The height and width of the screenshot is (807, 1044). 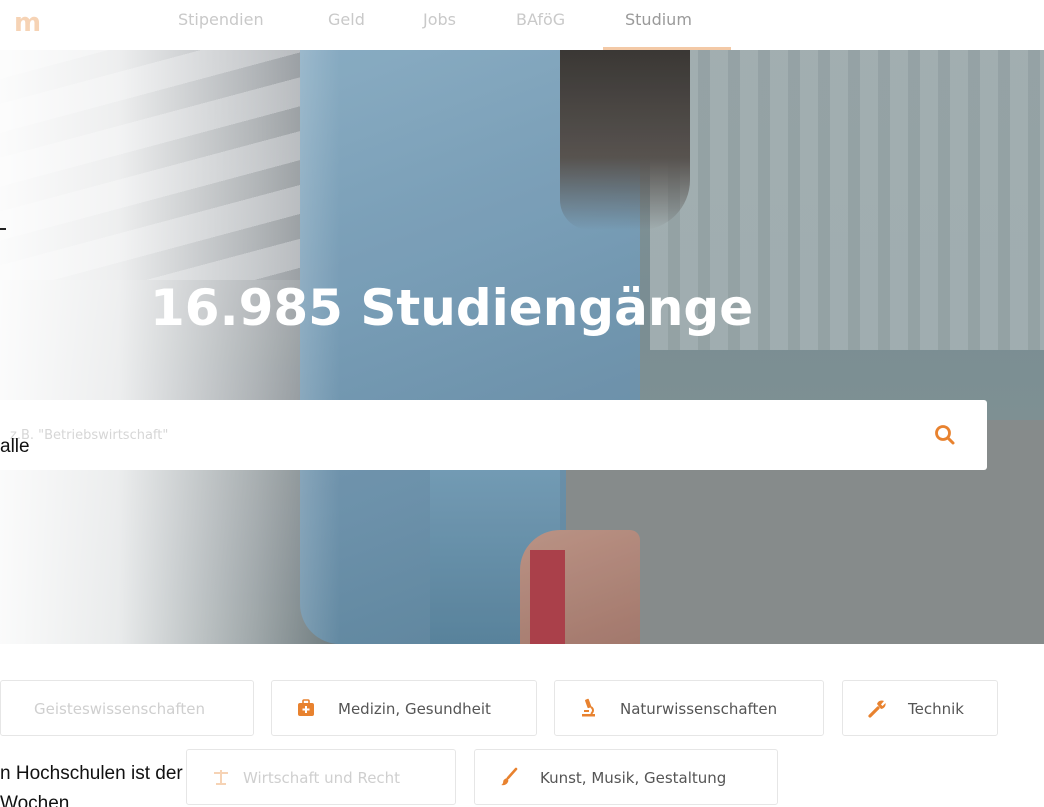 I want to click on overlay-dash, so click(x=3, y=229).